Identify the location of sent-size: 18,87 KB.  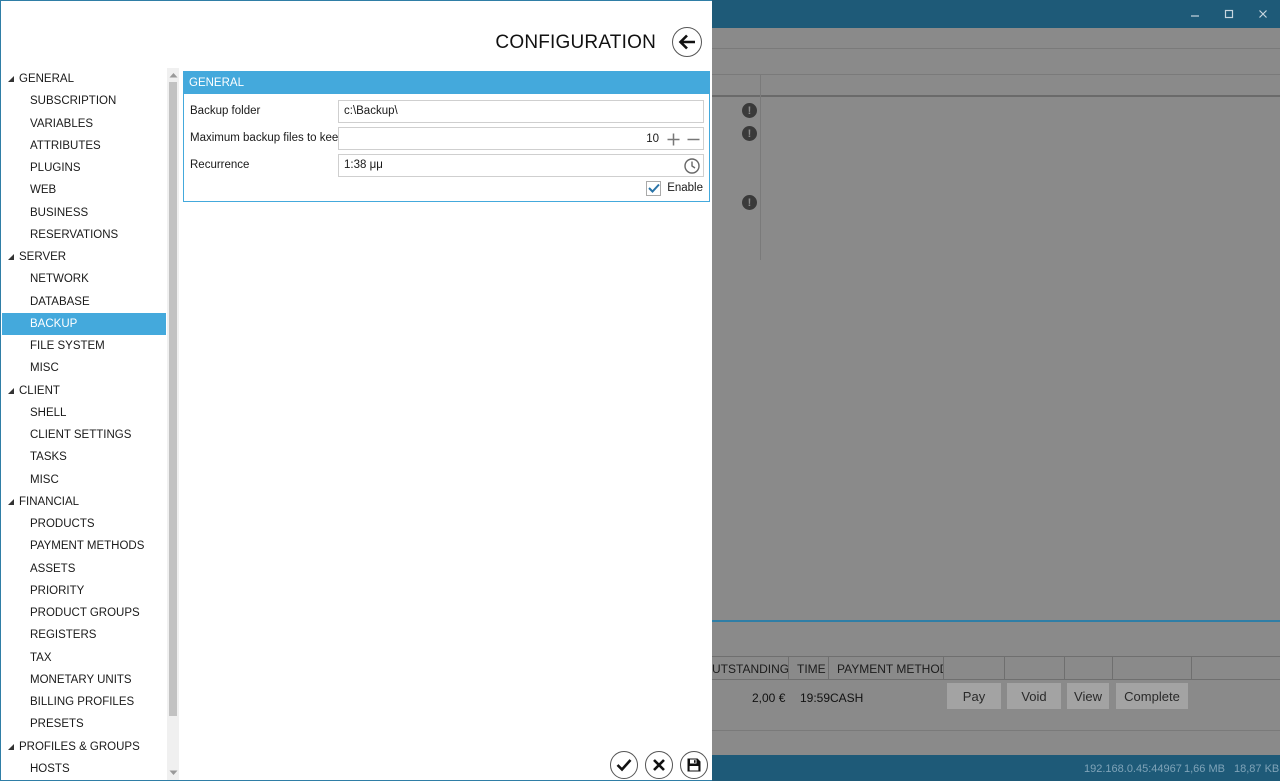
(1257, 769).